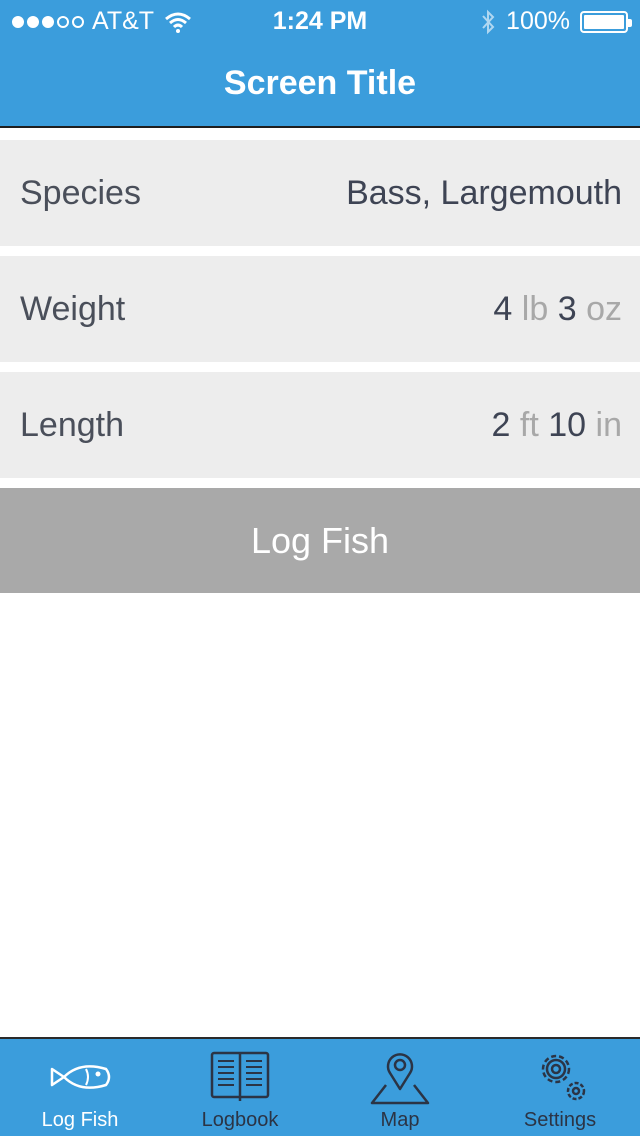 This screenshot has width=640, height=1136. Describe the element at coordinates (535, 309) in the screenshot. I see `weight-pounds-unit: lb` at that location.